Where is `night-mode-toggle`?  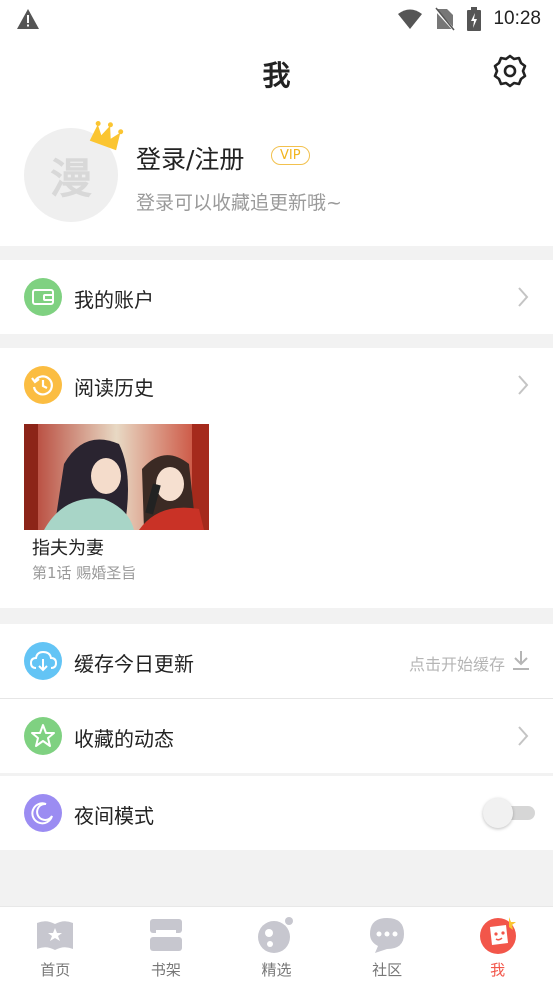
night-mode-toggle is located at coordinates (509, 813).